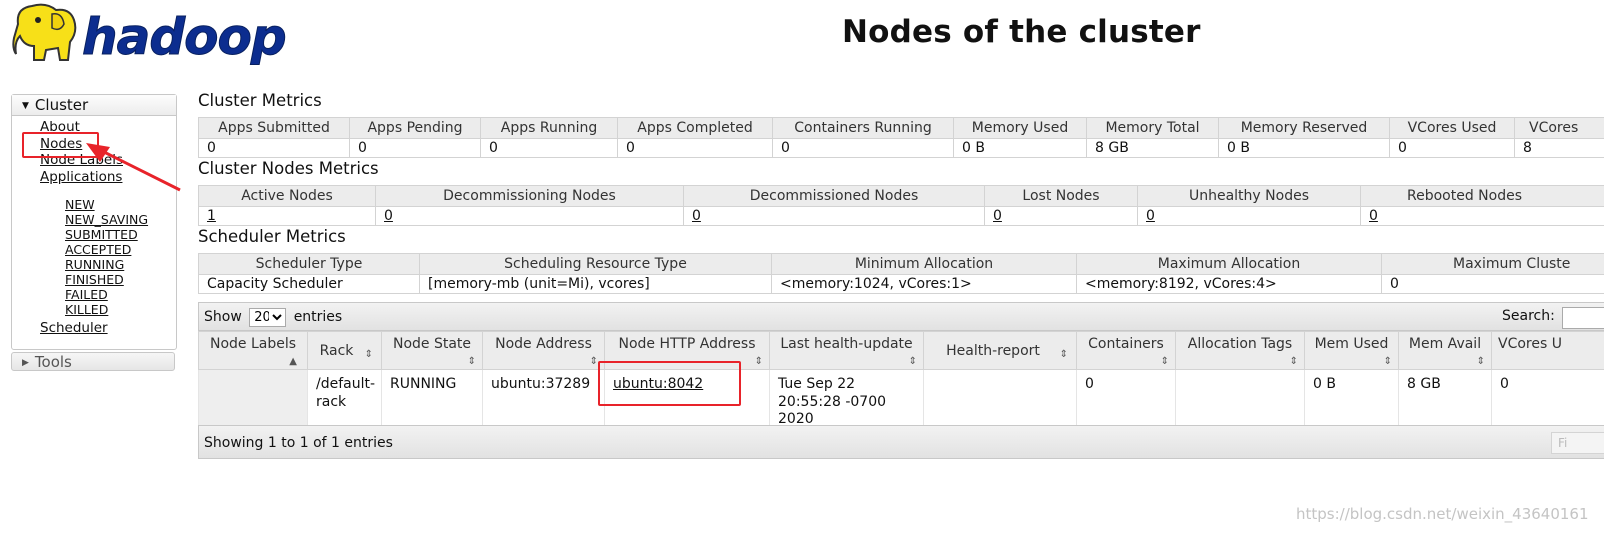 The height and width of the screenshot is (544, 1604). Describe the element at coordinates (1445, 350) in the screenshot. I see `column-header-mem-avail: Mem Avail ⇕` at that location.